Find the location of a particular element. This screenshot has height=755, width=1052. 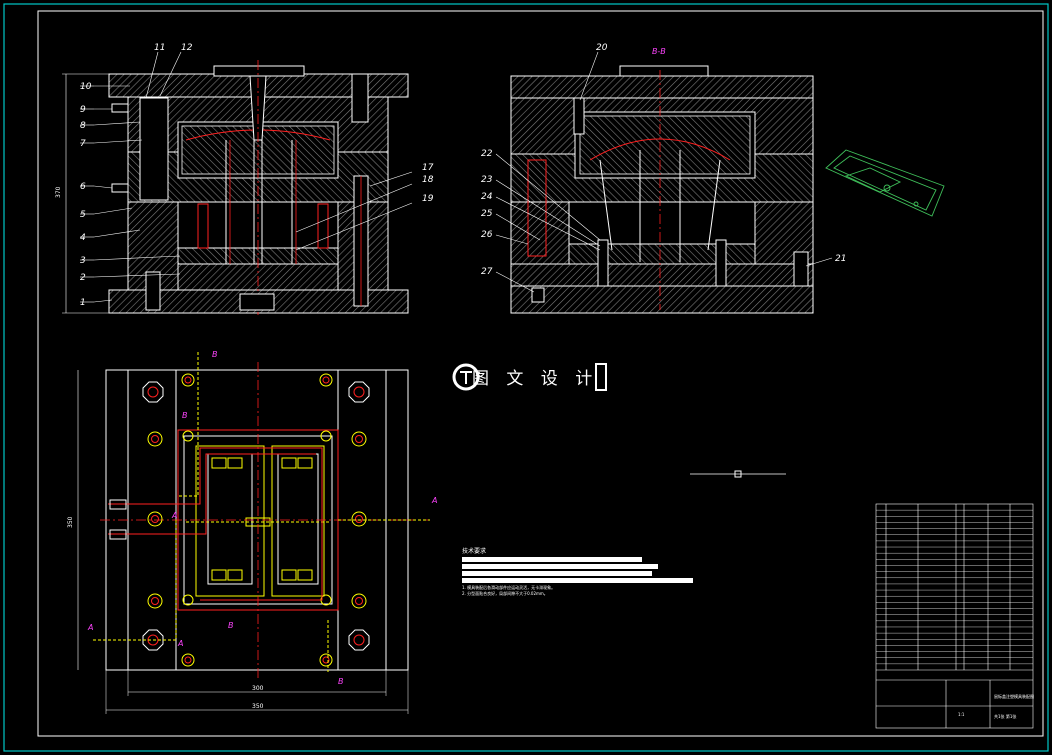

section-mark-b-lower: B is located at coordinates (231, 625).